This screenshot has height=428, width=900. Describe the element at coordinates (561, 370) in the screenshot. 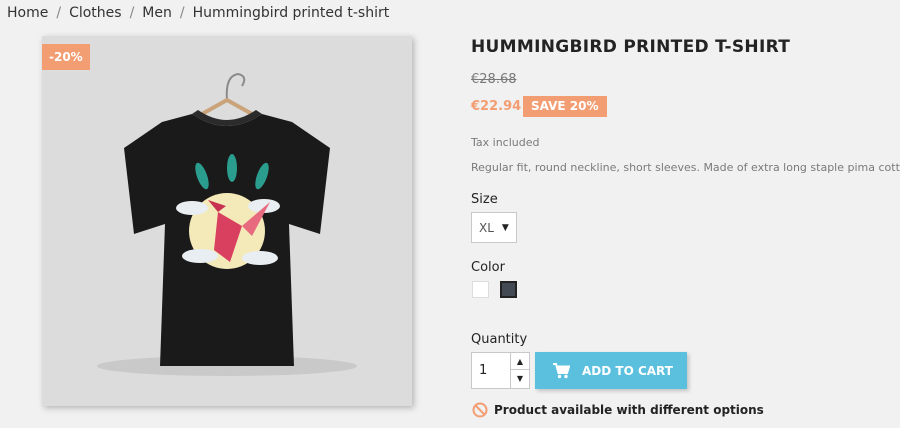

I see `shopping-cart-icon` at that location.